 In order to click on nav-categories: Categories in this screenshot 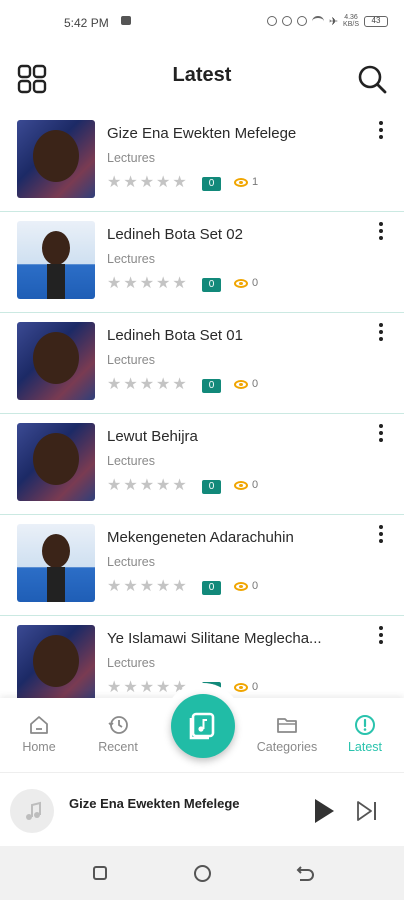, I will do `click(287, 734)`.